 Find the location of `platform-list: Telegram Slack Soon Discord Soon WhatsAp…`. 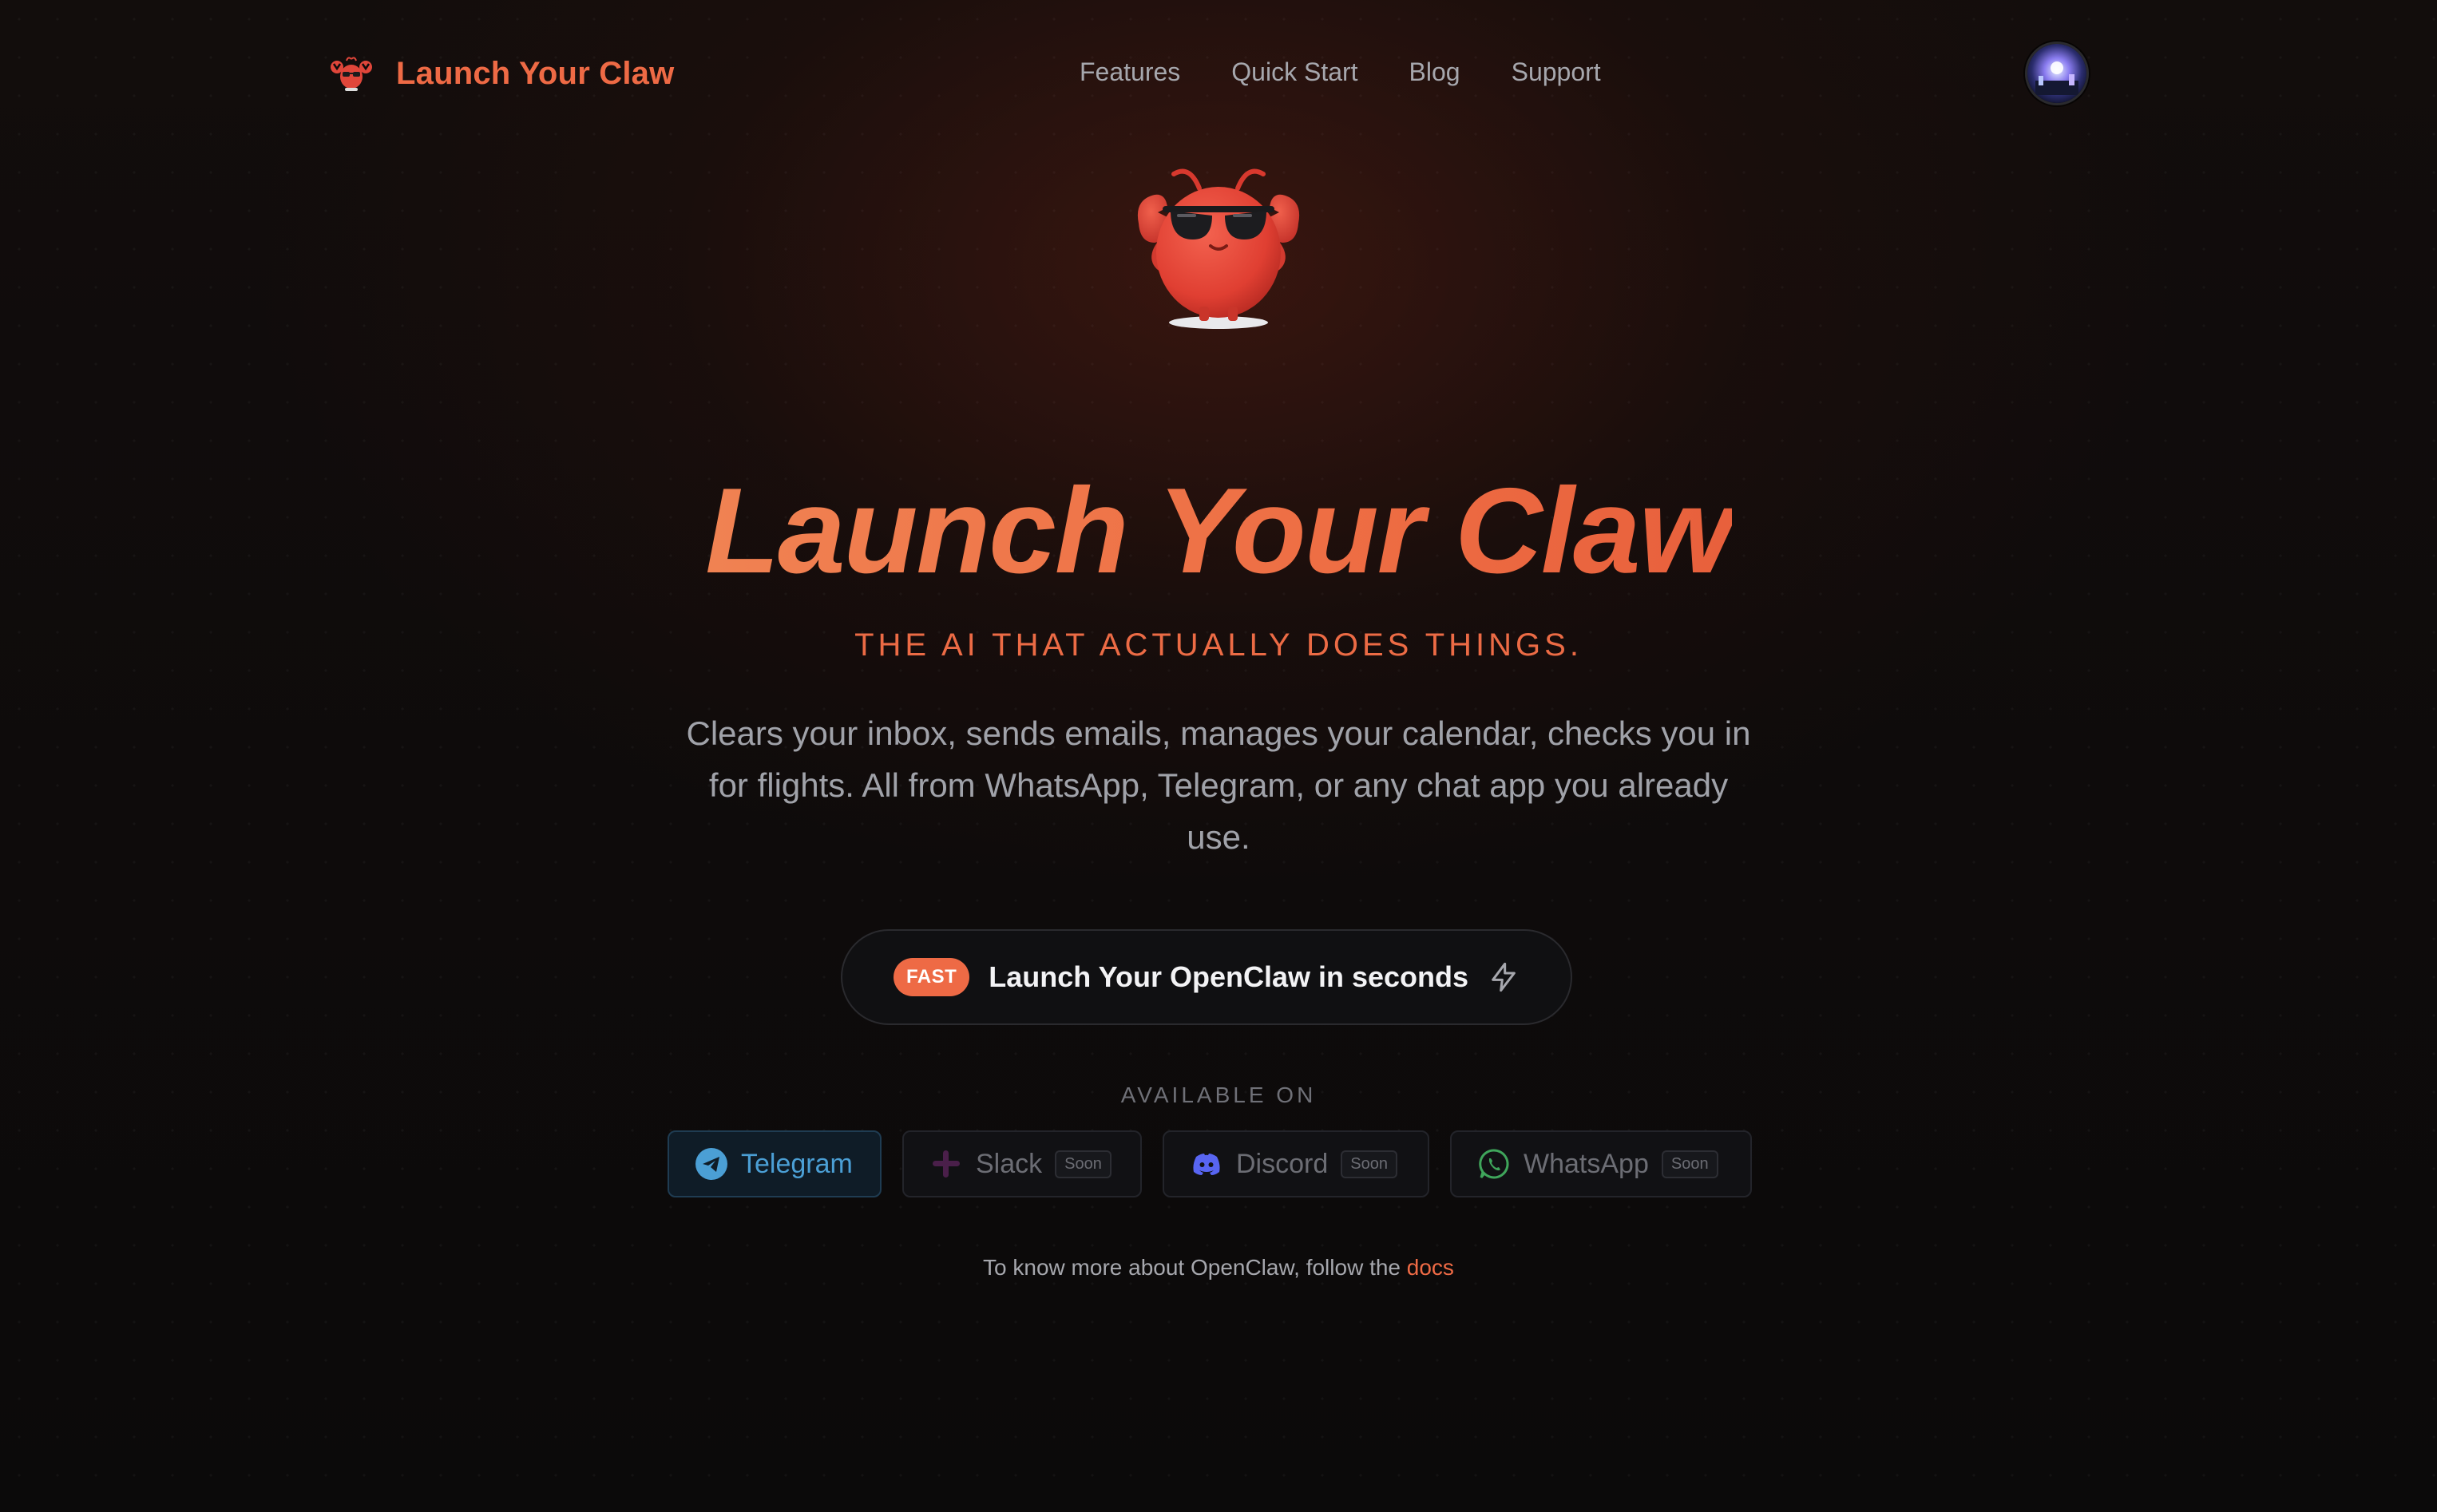

platform-list: Telegram Slack Soon Discord Soon WhatsAp… is located at coordinates (1210, 1163).